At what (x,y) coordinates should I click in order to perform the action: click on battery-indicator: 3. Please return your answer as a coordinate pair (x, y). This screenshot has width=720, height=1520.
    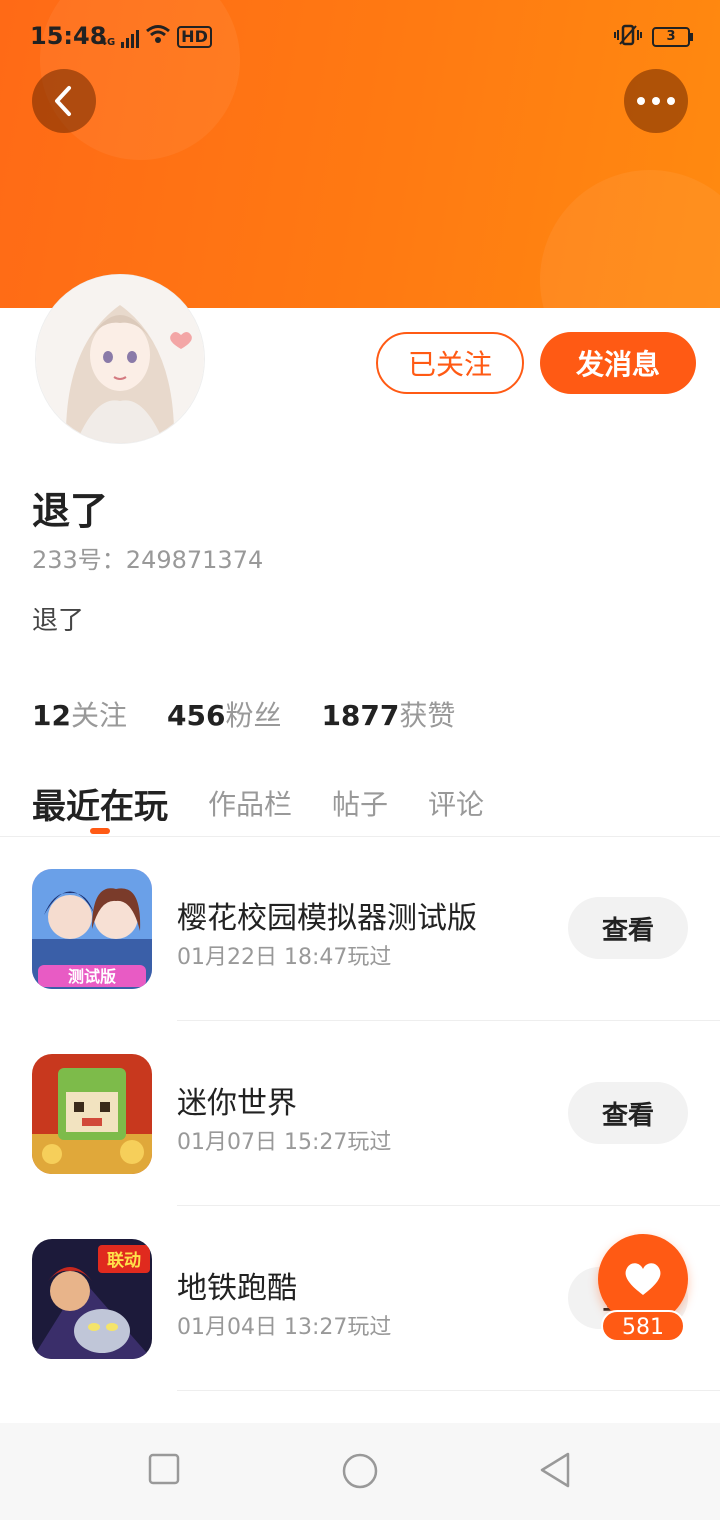
    Looking at the image, I should click on (672, 37).